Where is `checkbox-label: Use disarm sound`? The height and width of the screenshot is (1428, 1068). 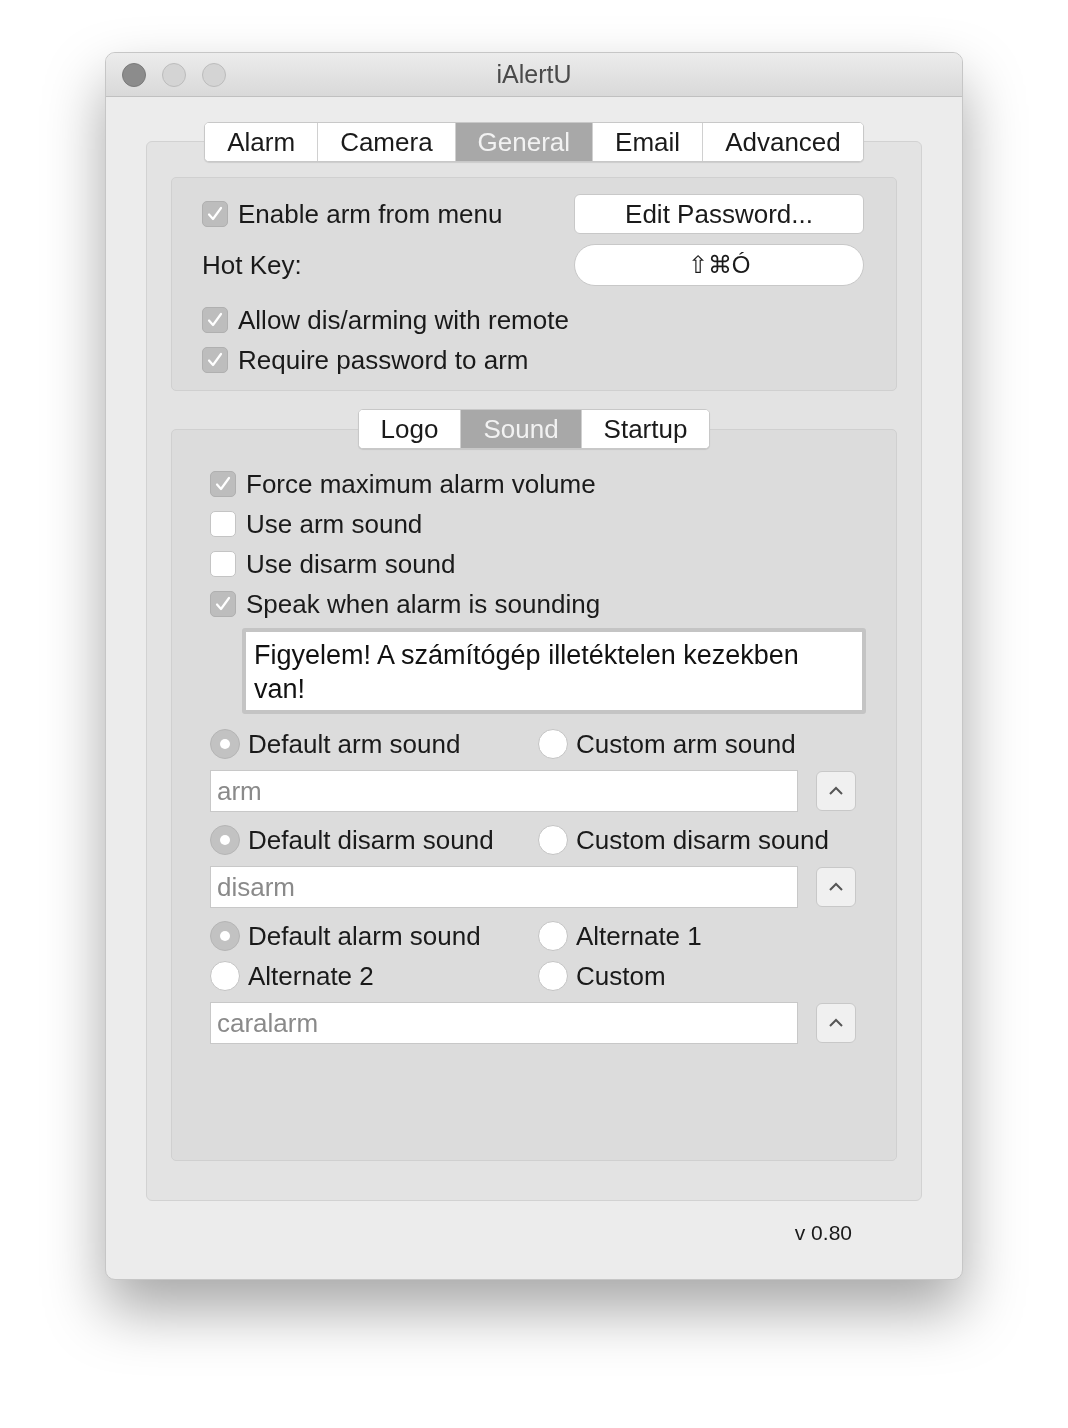 checkbox-label: Use disarm sound is located at coordinates (351, 564).